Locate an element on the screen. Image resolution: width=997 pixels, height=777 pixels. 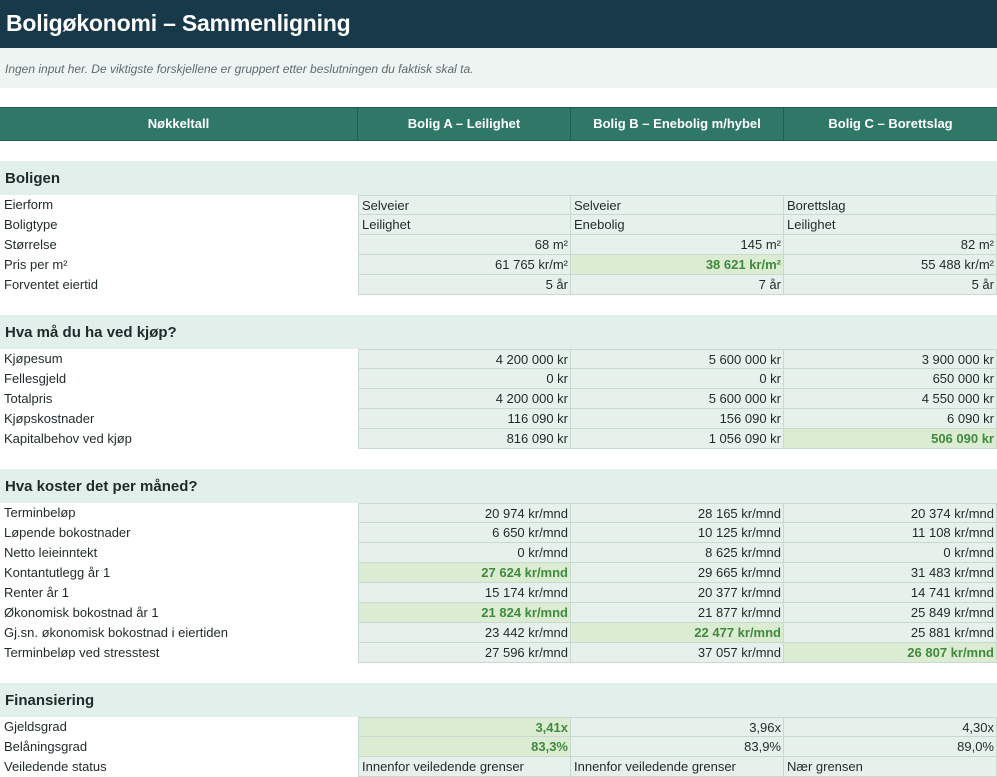
value-cell-bolig-b: Selveier is located at coordinates (677, 205).